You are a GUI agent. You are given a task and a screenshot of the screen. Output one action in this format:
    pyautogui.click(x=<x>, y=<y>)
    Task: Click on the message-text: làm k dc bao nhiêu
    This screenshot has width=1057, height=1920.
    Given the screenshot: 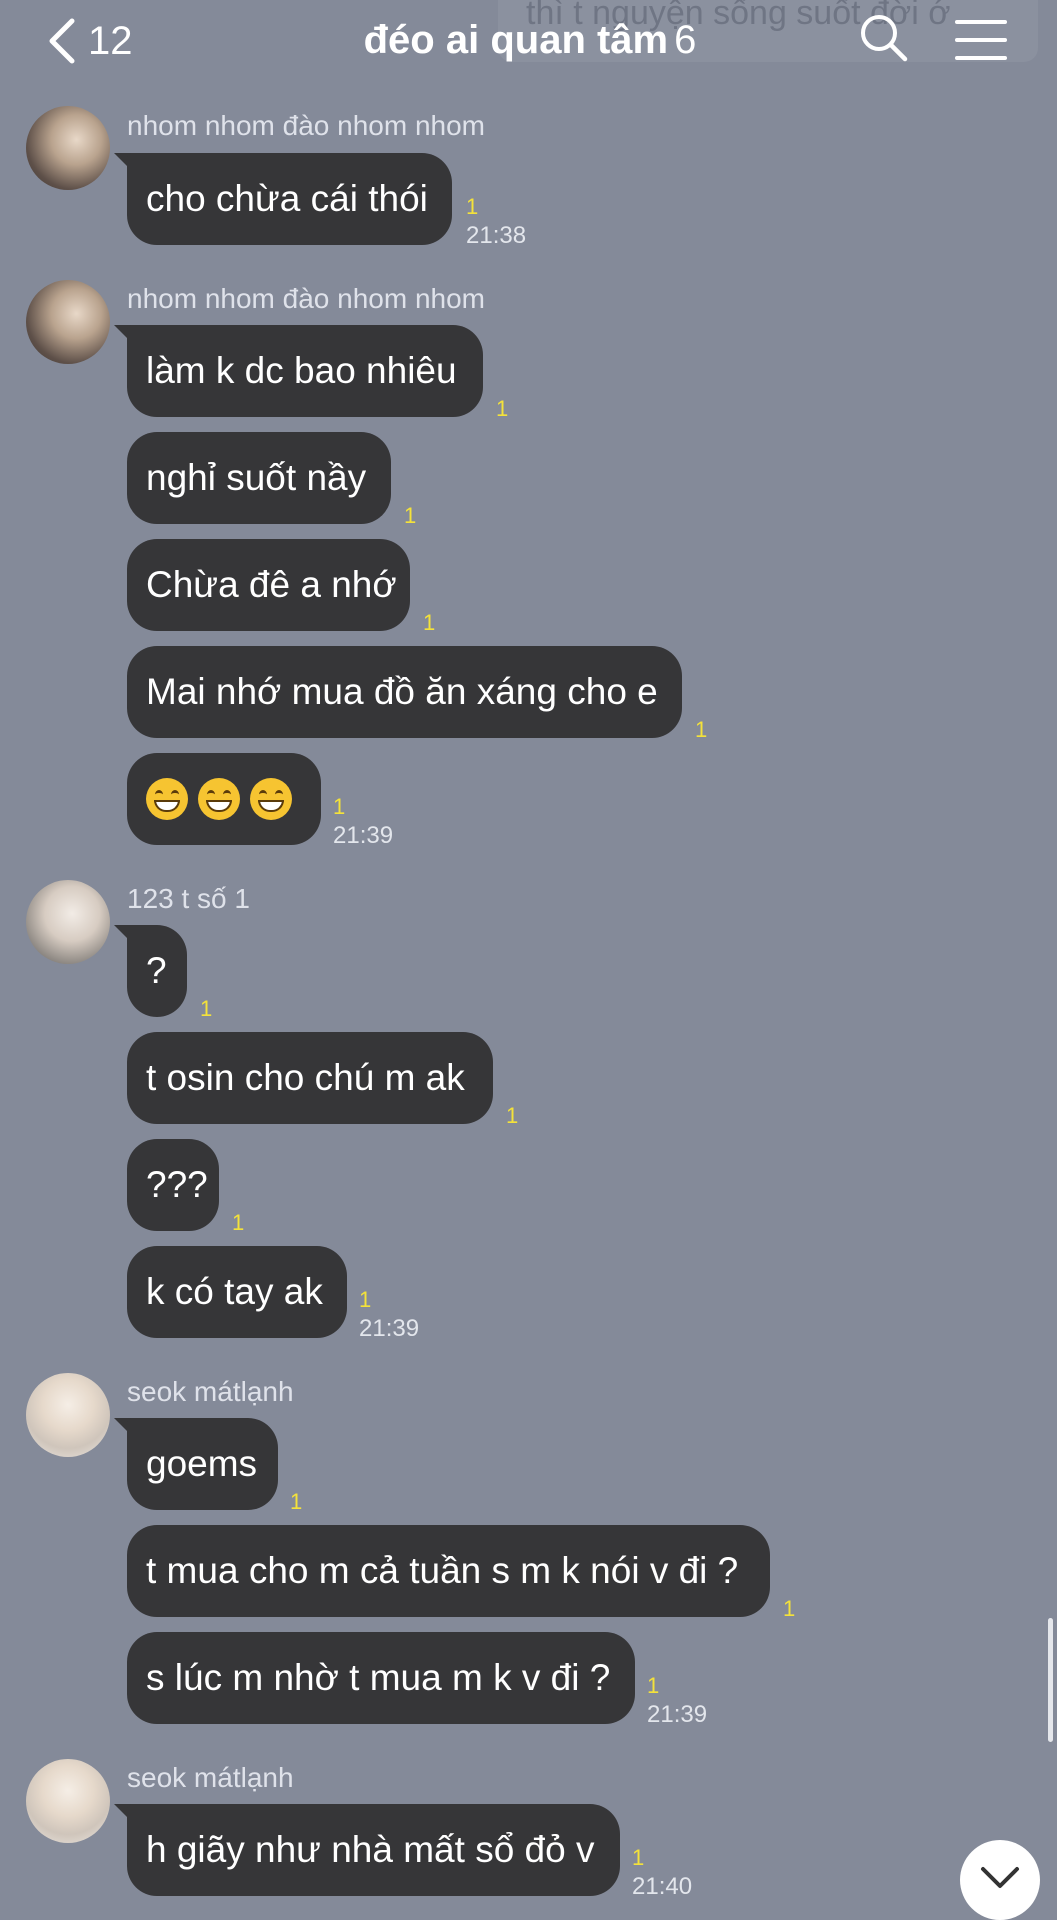 What is the action you would take?
    pyautogui.click(x=301, y=370)
    